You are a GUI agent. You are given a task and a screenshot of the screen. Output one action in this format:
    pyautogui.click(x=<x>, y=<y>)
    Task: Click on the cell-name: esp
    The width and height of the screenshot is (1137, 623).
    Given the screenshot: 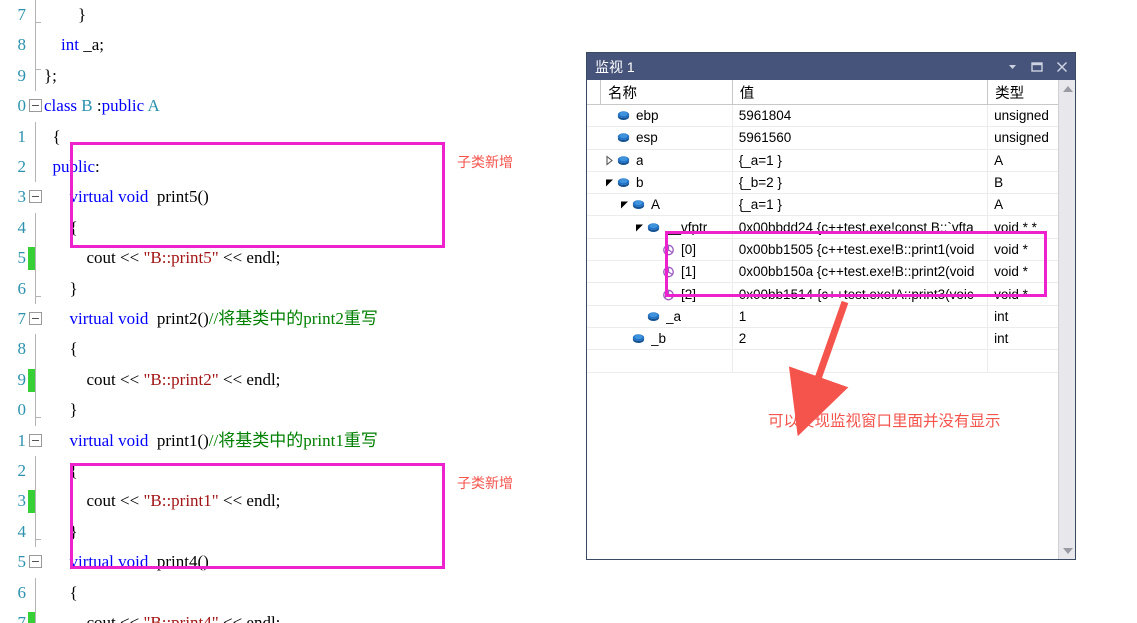 What is the action you would take?
    pyautogui.click(x=667, y=138)
    